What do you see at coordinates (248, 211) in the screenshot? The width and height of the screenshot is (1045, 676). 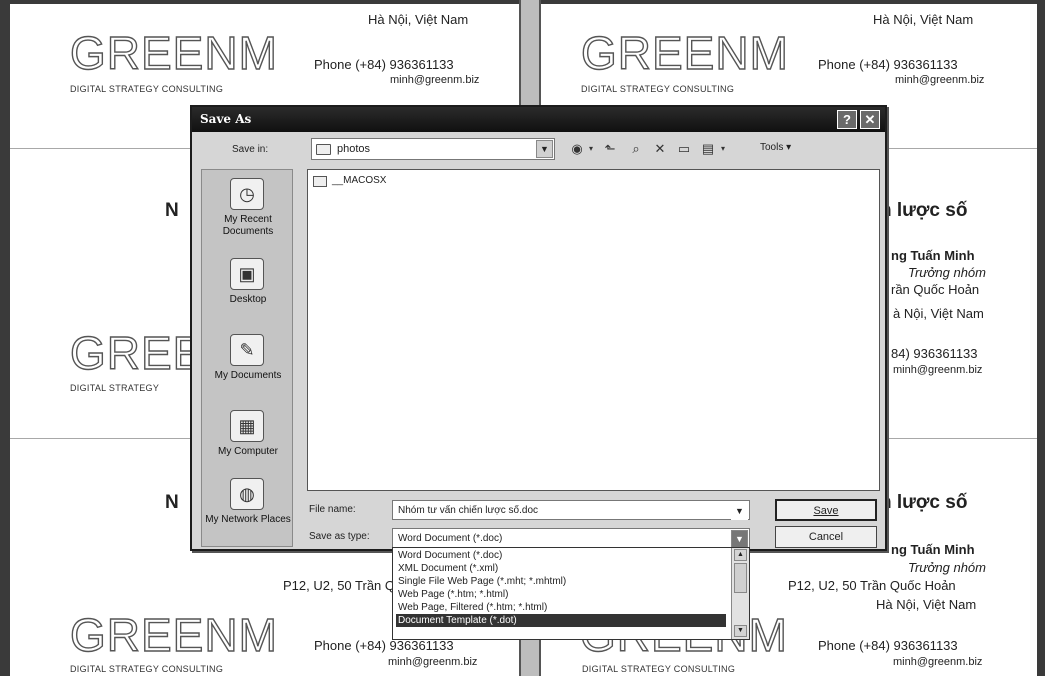 I see `place-recent-documents: ◷ My Recent Documents` at bounding box center [248, 211].